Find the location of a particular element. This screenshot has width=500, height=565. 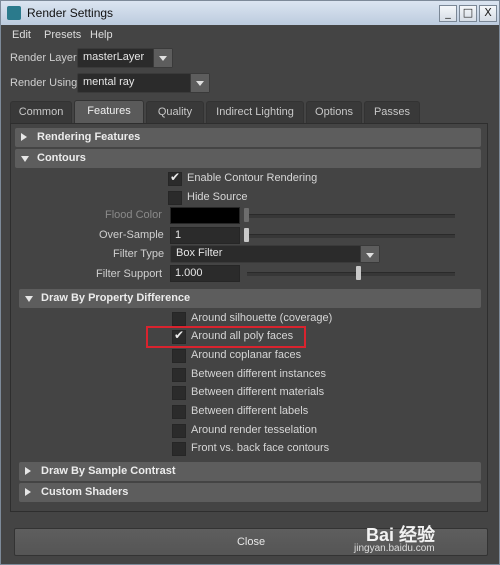

property-label-5: Between different labels is located at coordinates (250, 411).